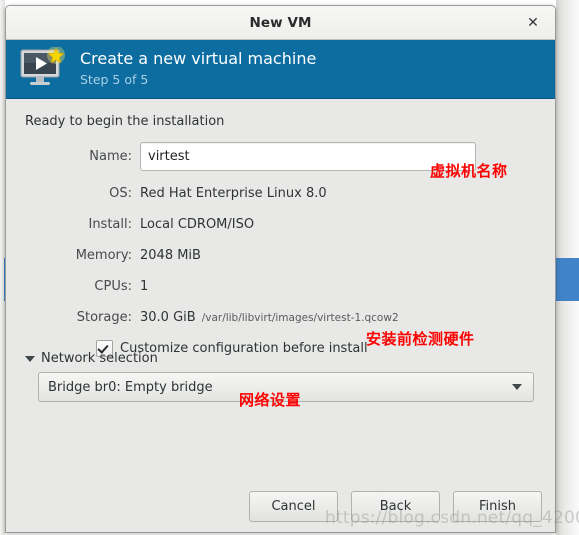 Image resolution: width=579 pixels, height=535 pixels. Describe the element at coordinates (170, 255) in the screenshot. I see `memory-value: 2048 MiB` at that location.